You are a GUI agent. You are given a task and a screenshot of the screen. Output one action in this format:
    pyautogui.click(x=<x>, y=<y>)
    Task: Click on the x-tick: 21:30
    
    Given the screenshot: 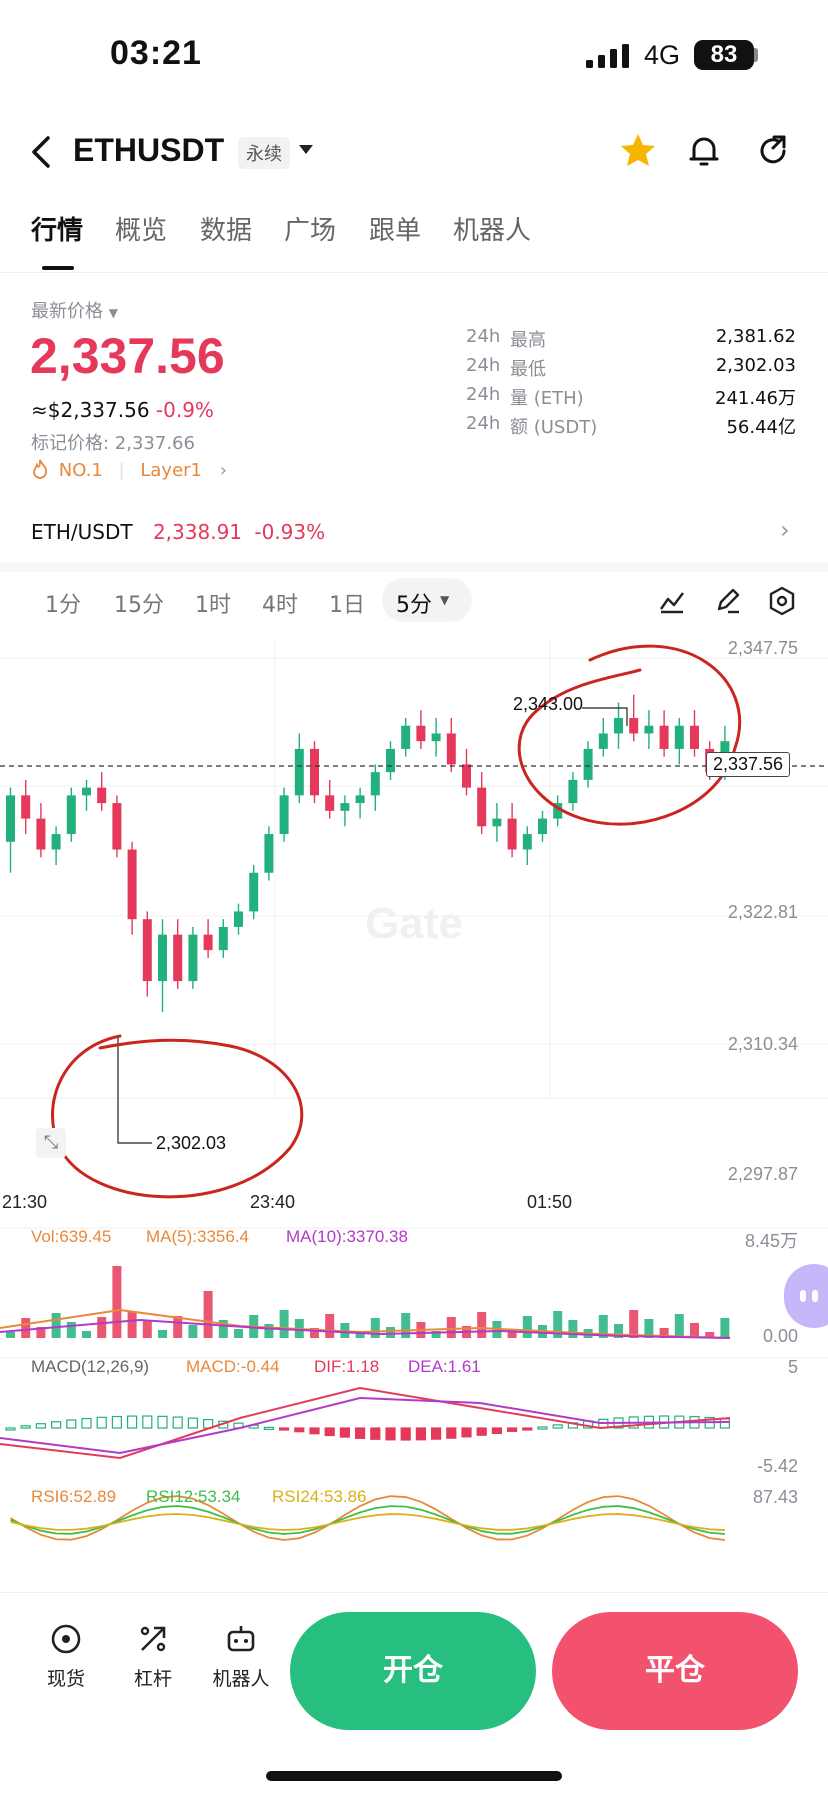 What is the action you would take?
    pyautogui.click(x=25, y=1202)
    